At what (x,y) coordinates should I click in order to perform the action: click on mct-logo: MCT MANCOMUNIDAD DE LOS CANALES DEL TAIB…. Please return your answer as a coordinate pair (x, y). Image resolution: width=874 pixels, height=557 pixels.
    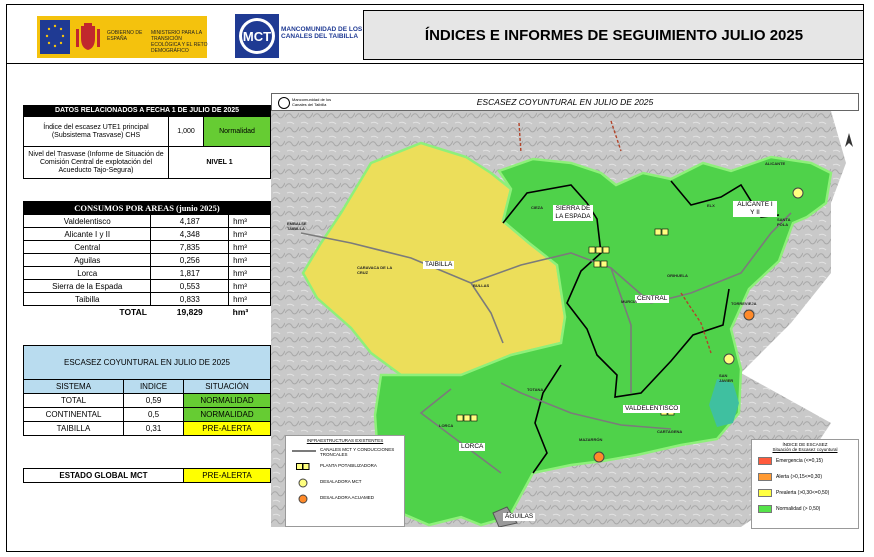
    Looking at the image, I should click on (301, 37).